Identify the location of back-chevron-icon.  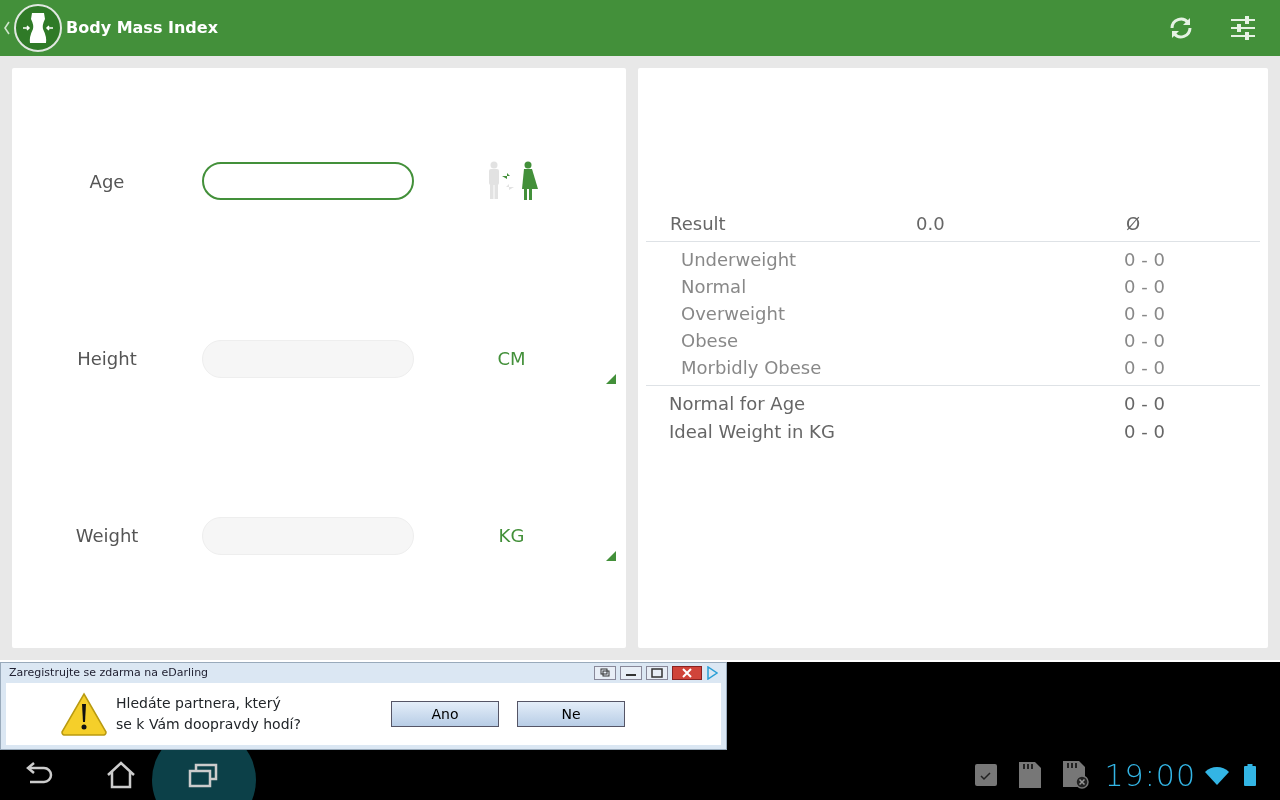
(7, 28).